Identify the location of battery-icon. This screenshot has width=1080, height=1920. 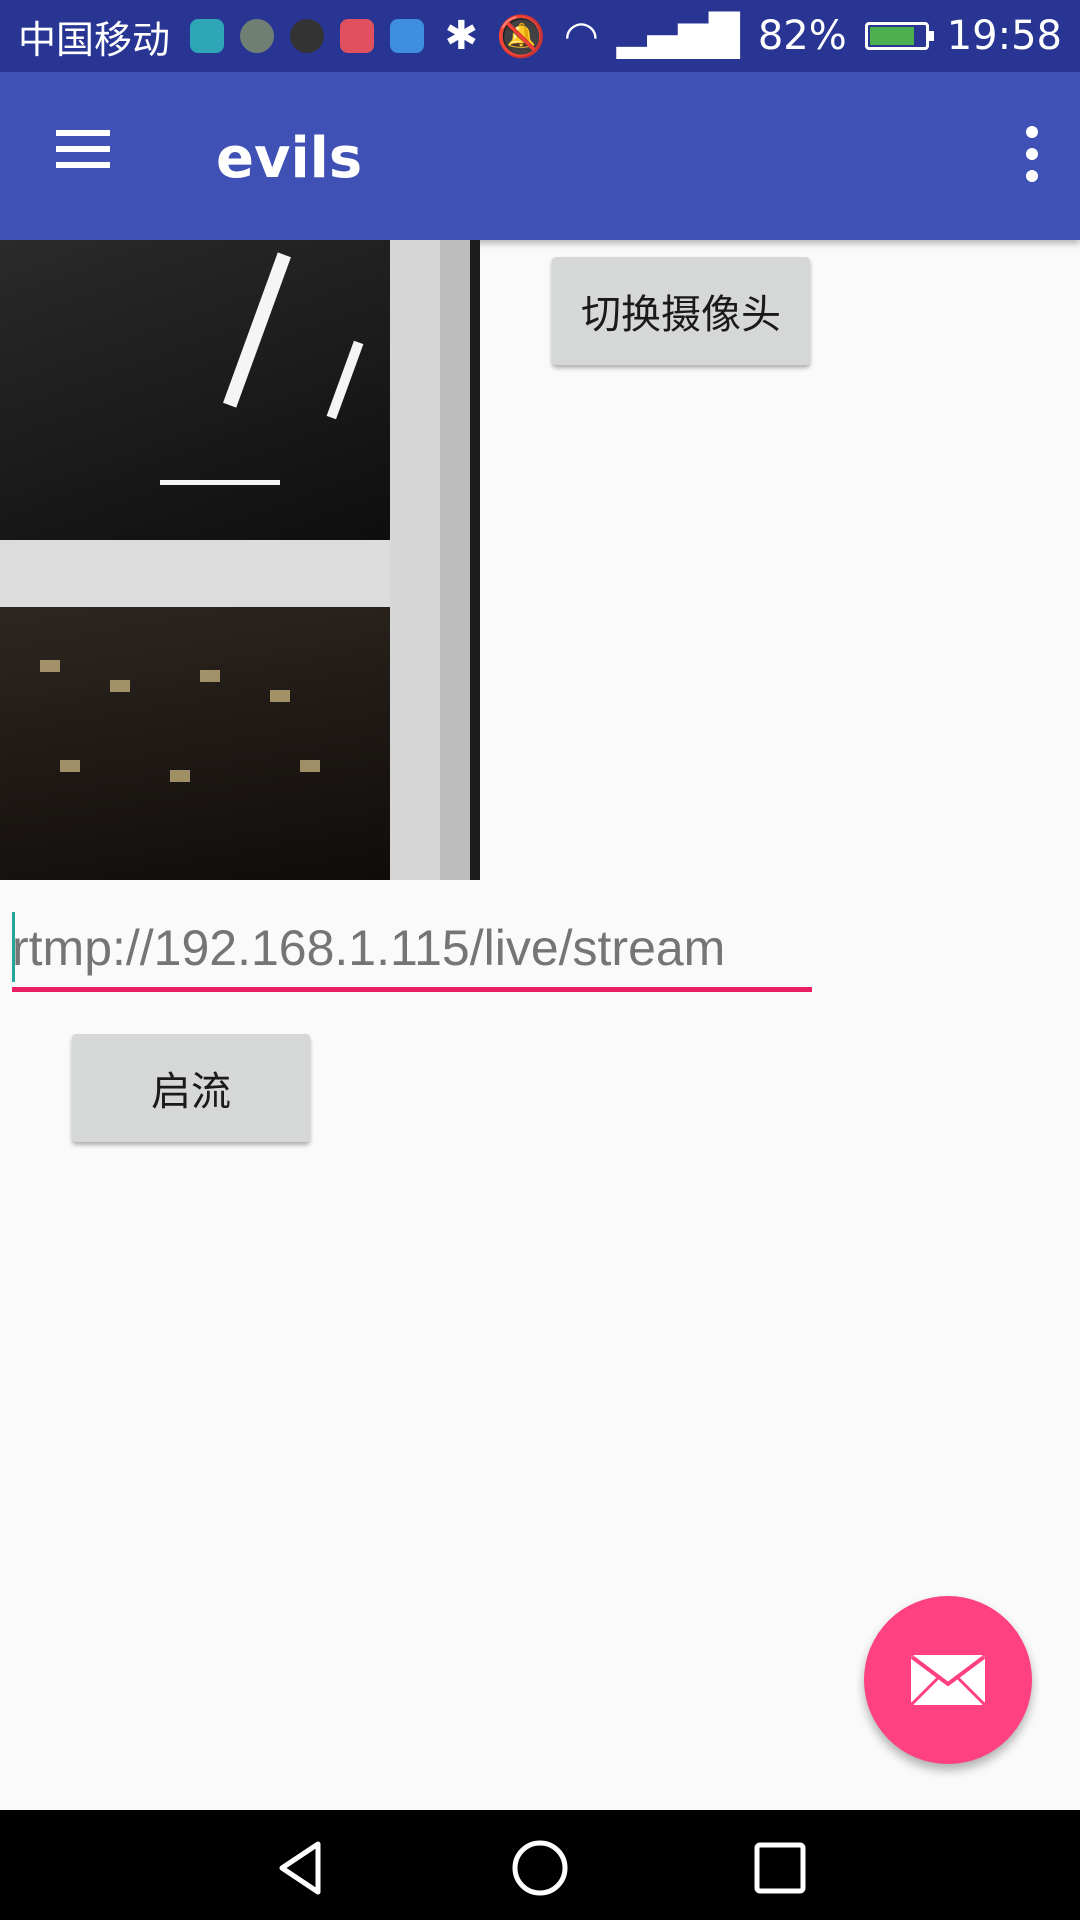
(899, 36).